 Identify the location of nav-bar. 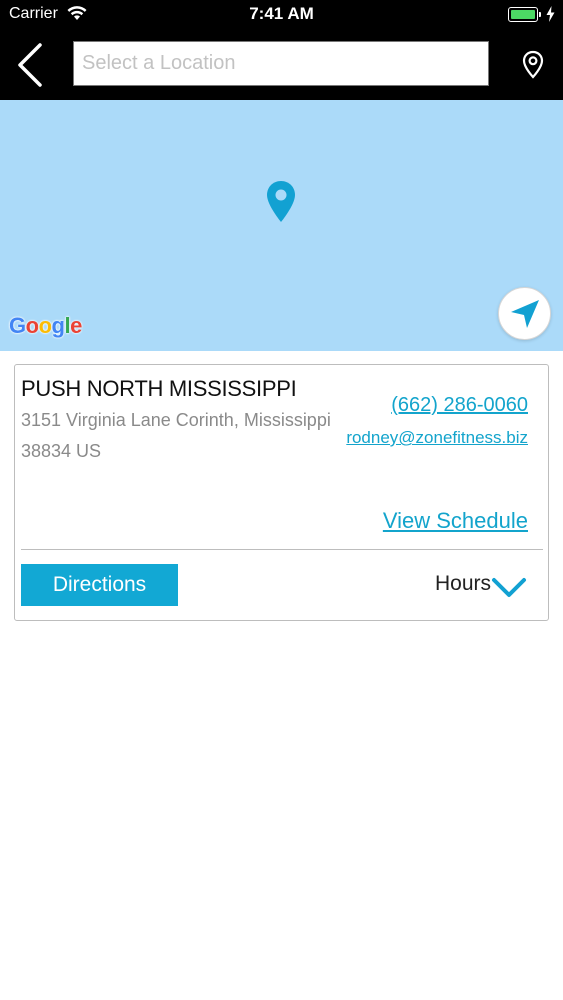
(281, 65).